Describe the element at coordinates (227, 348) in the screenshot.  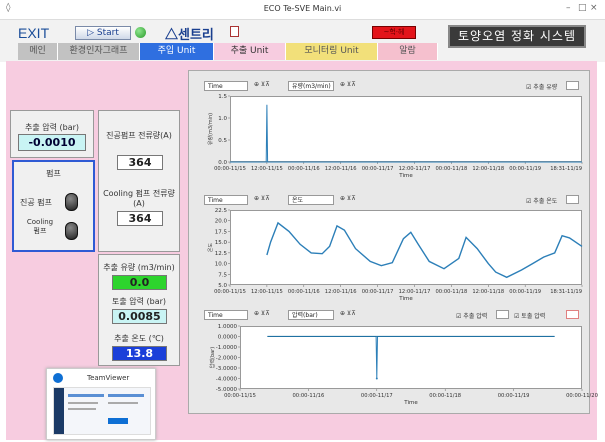
I see `chart3-ytick-label: -1.0000` at that location.